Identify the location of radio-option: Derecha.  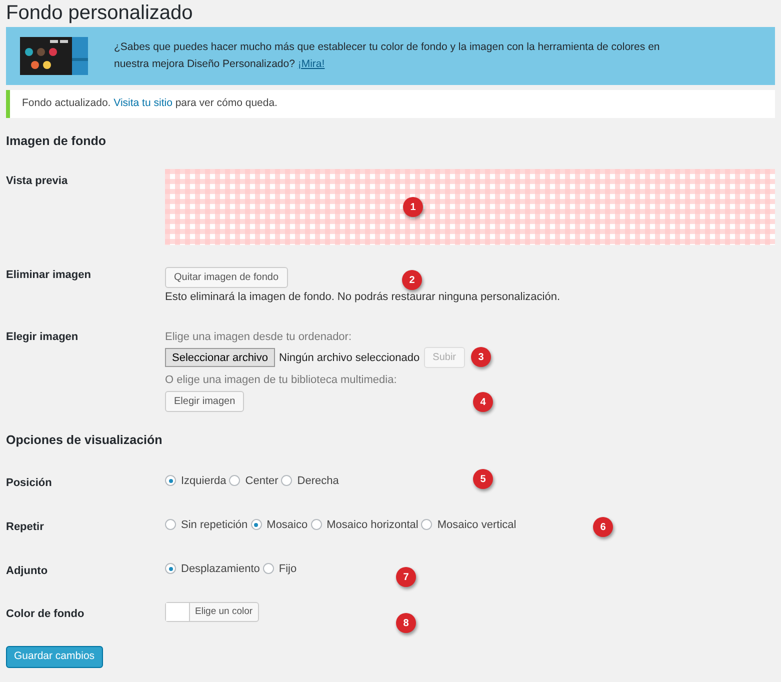
(310, 480).